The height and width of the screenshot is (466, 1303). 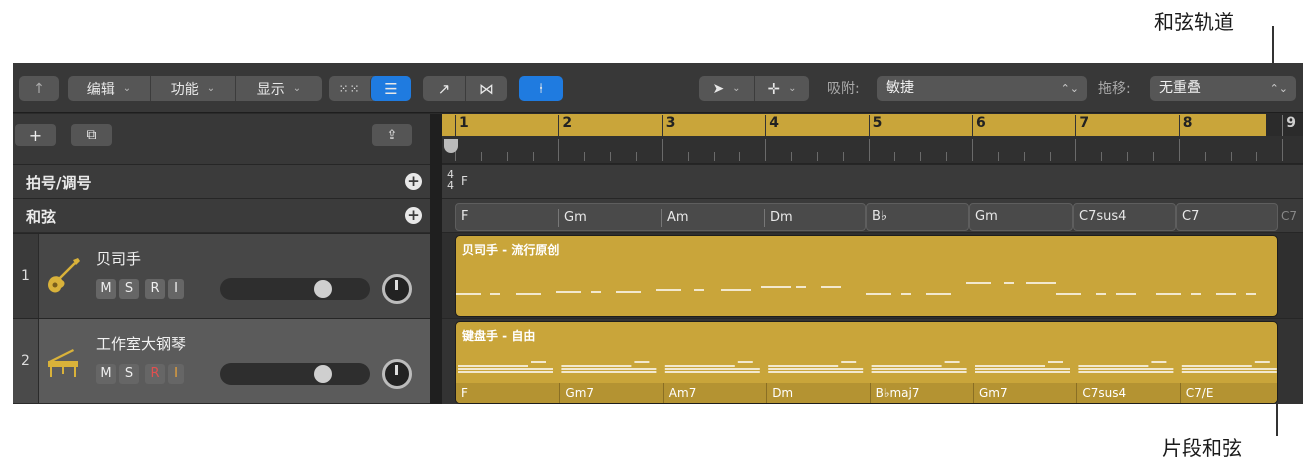 I want to click on snap-label: 吸附:, so click(x=843, y=89).